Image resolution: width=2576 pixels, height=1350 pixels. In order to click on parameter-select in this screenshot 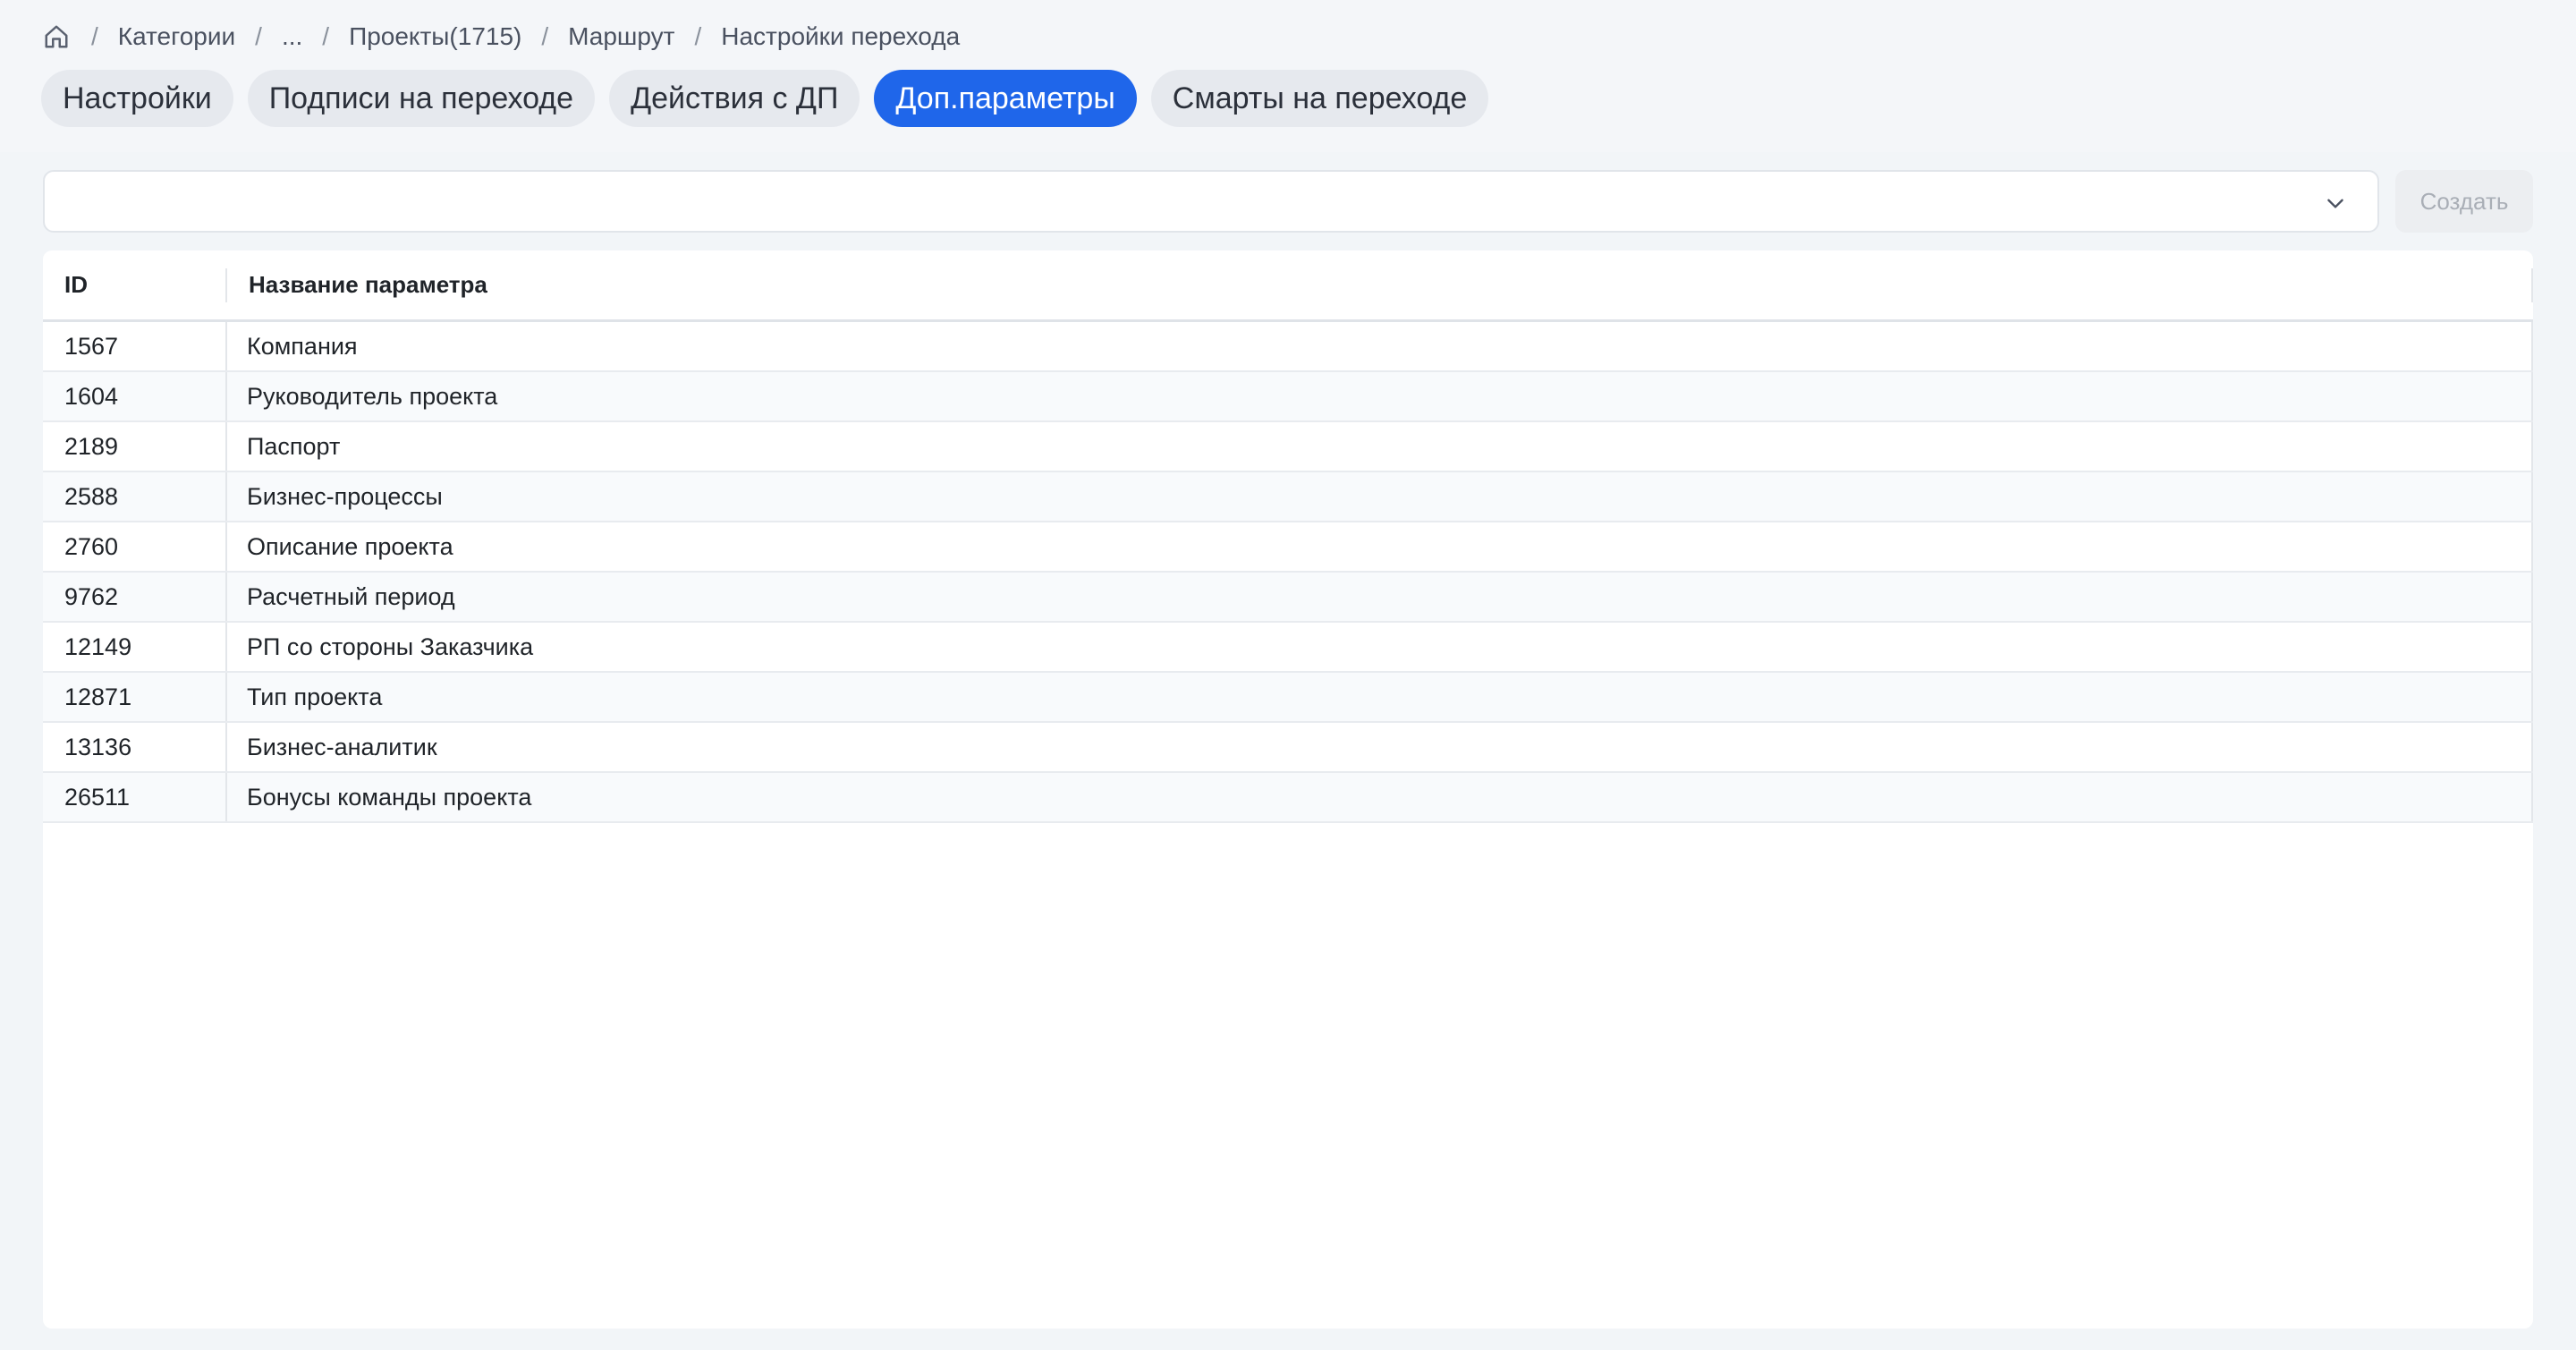, I will do `click(1211, 201)`.